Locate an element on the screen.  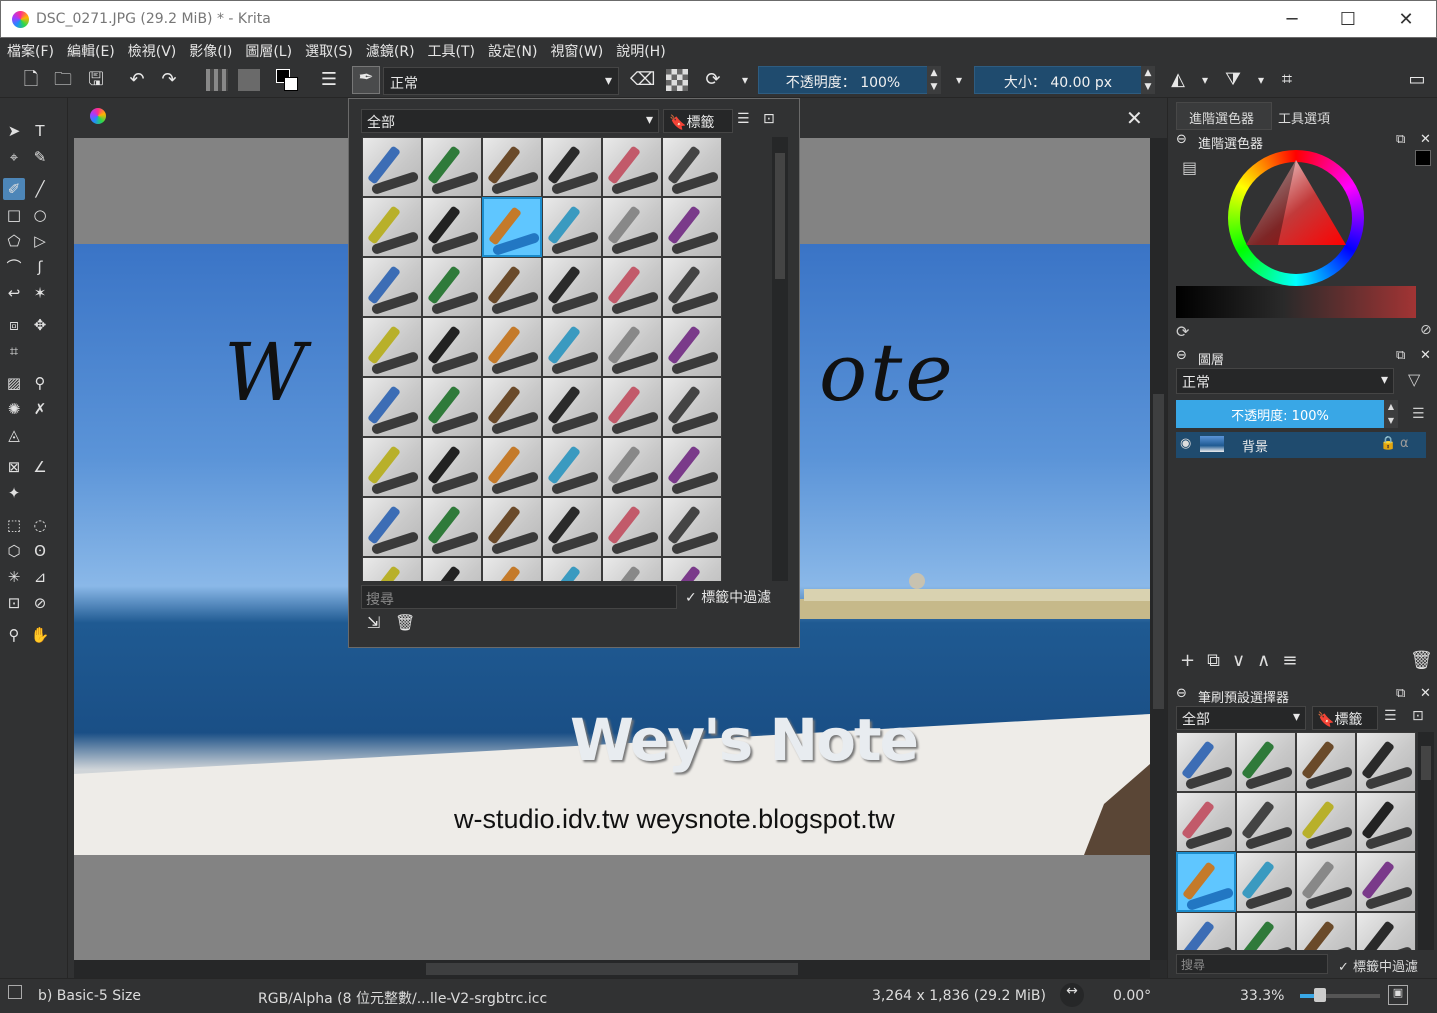
saturation-triangle is located at coordinates (1296, 218).